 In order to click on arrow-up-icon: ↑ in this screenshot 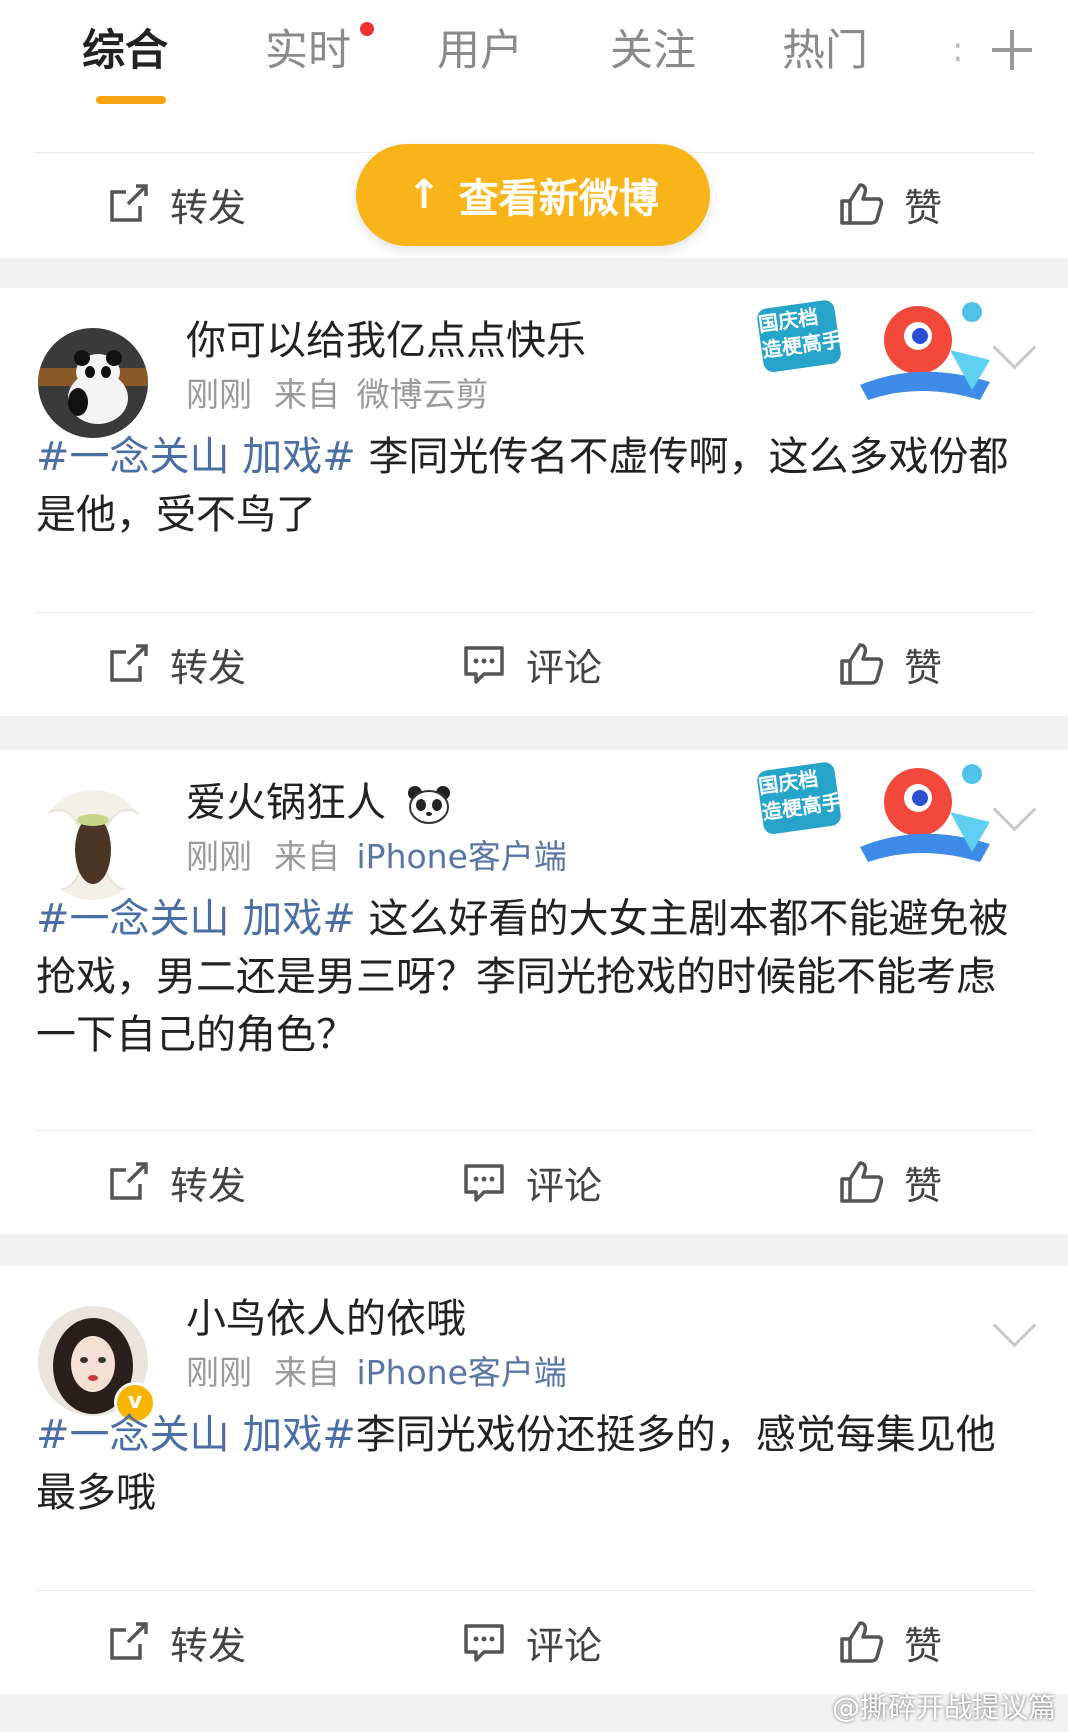, I will do `click(424, 195)`.